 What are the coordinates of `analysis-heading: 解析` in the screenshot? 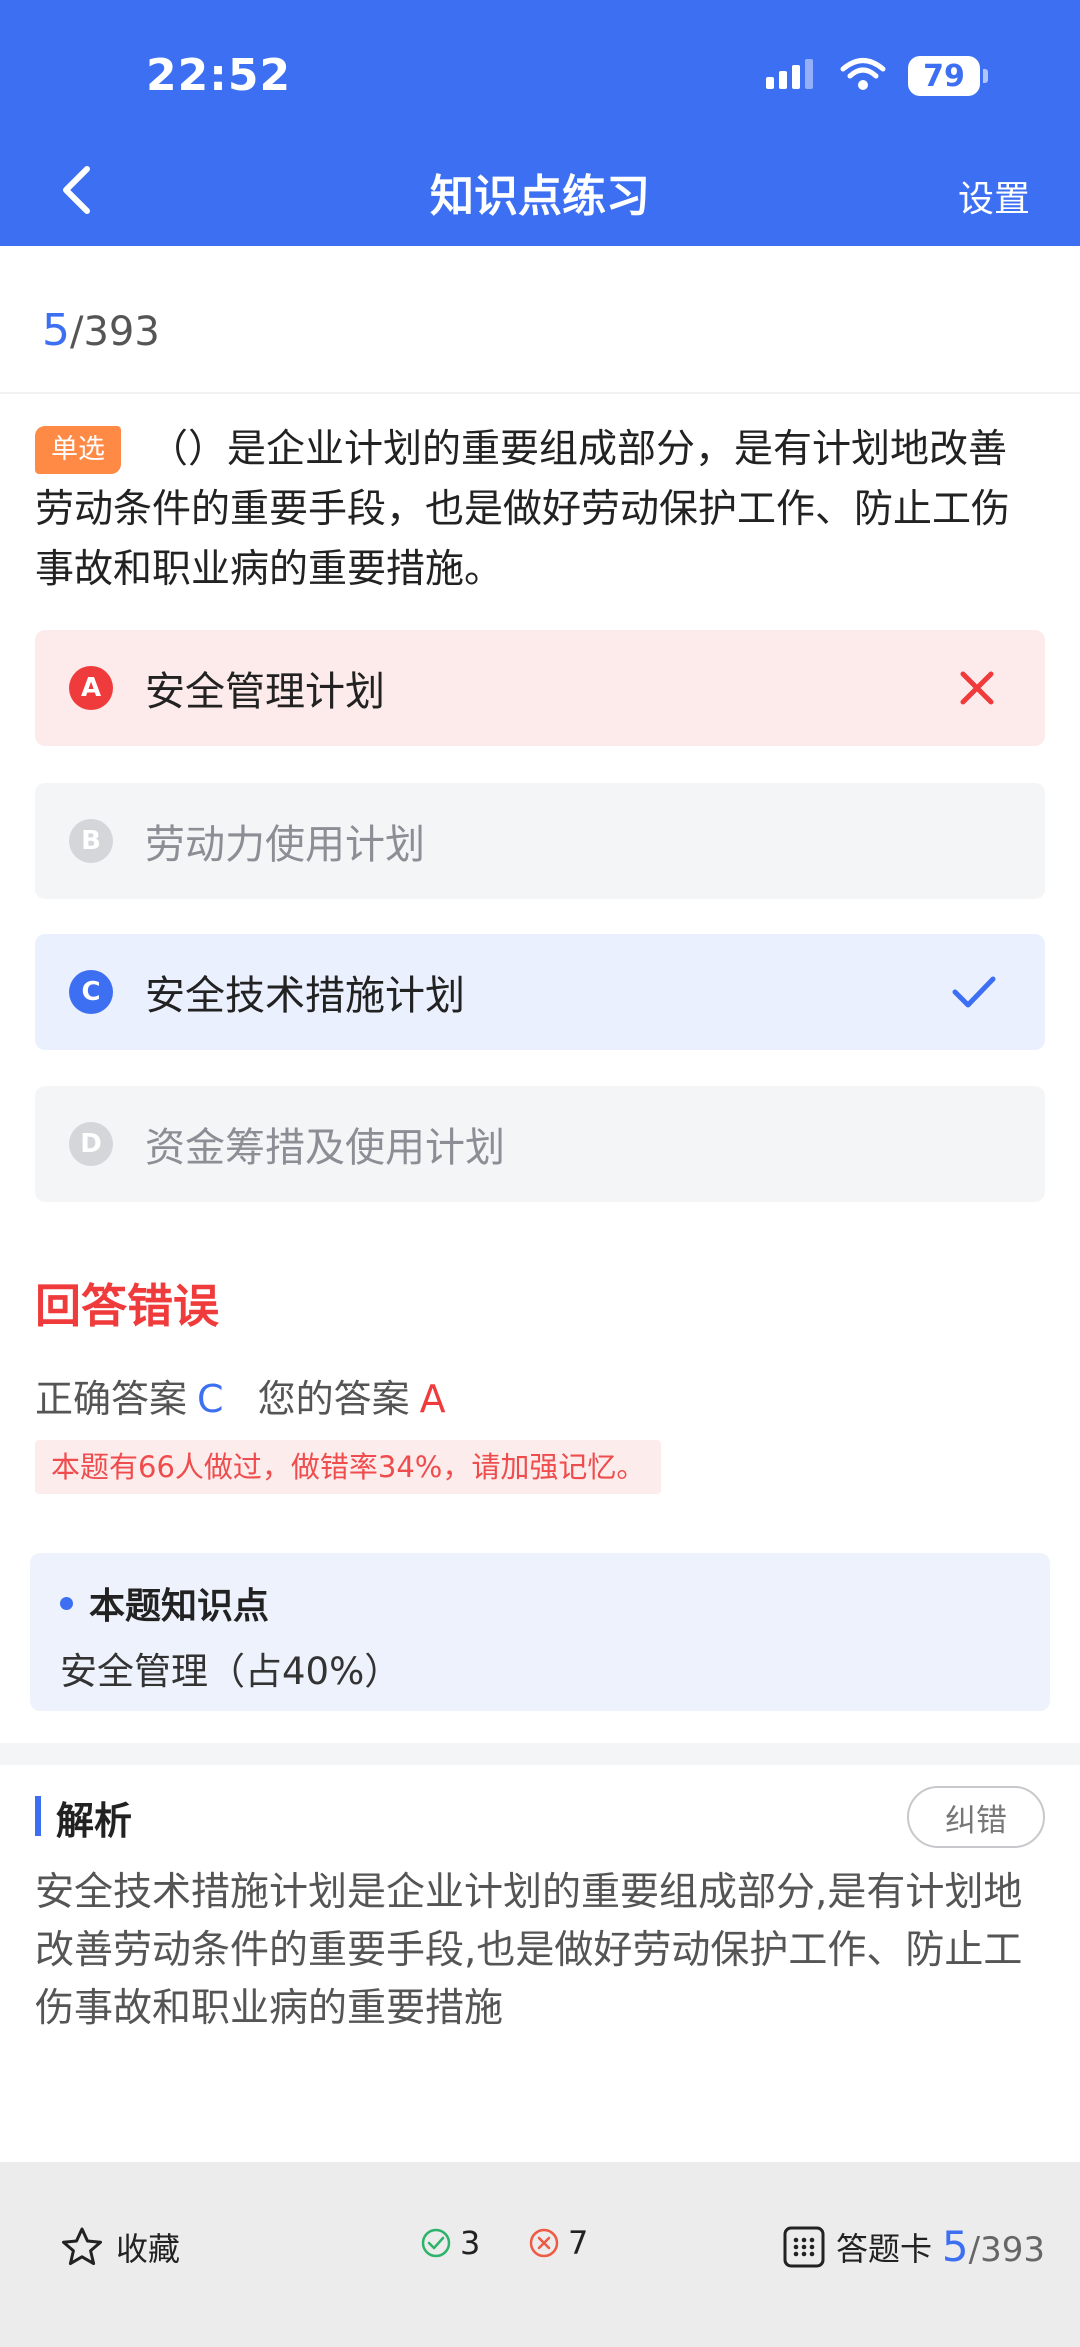 It's located at (94, 1821).